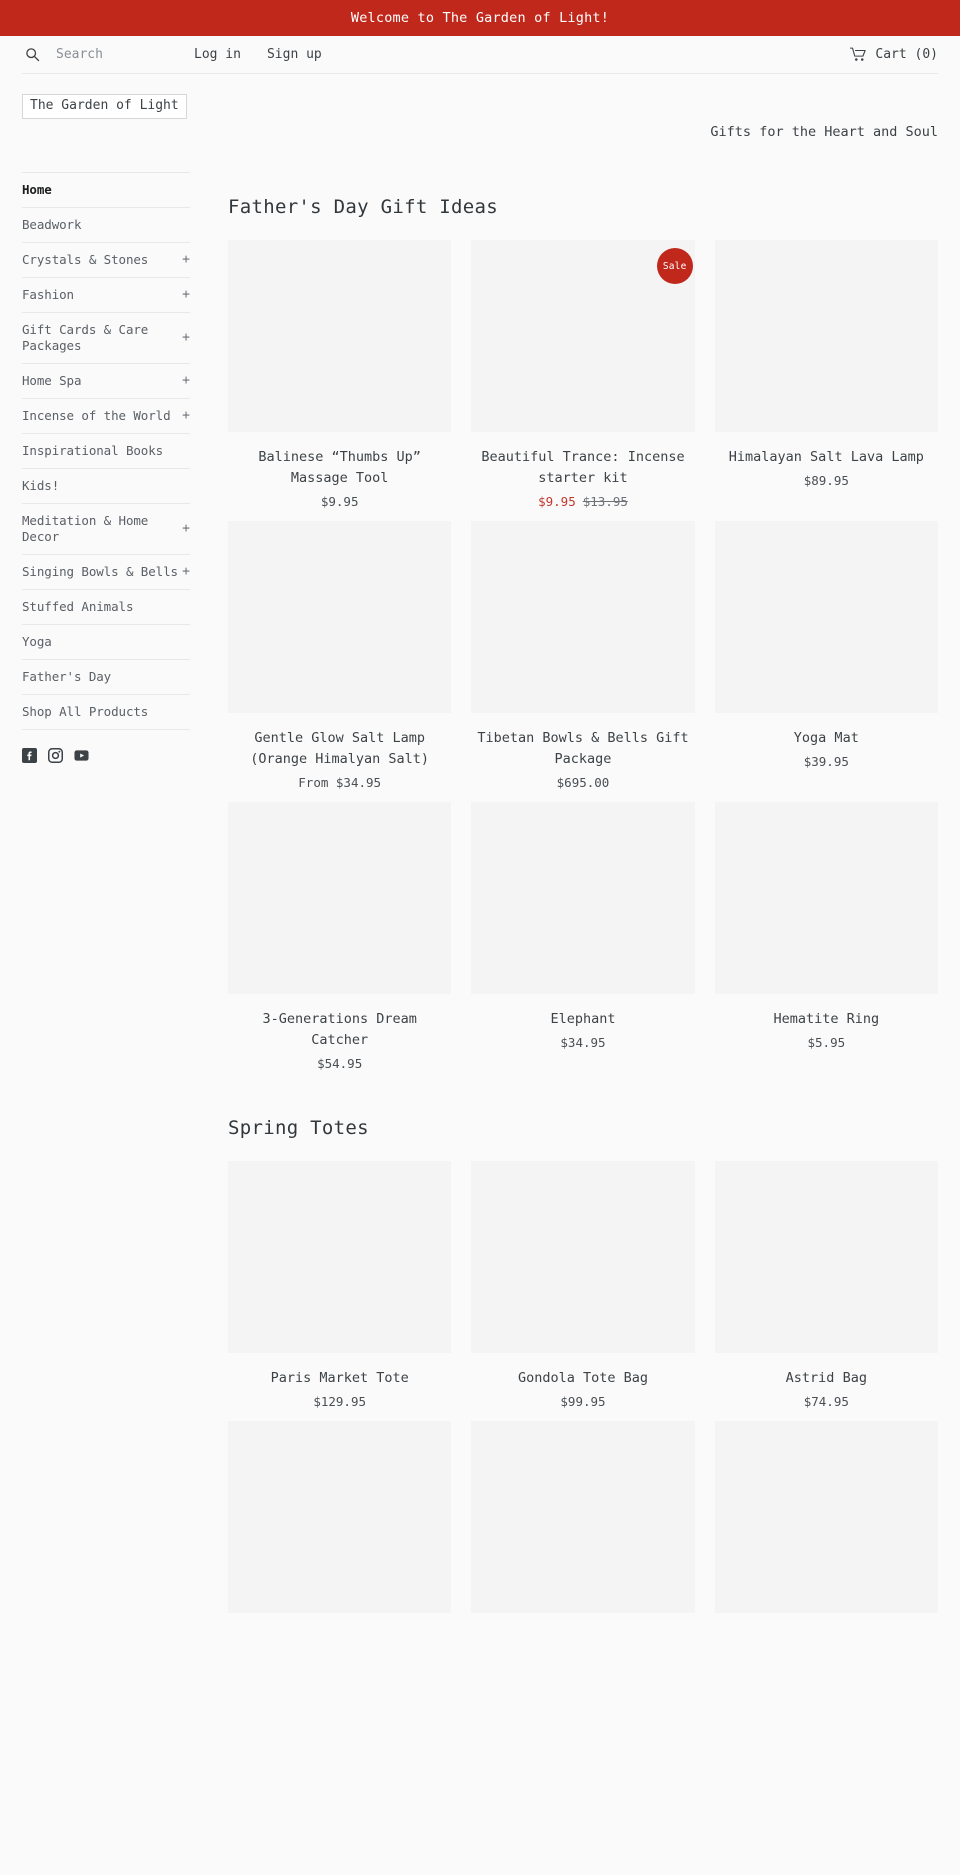 This screenshot has height=1875, width=960. Describe the element at coordinates (582, 1378) in the screenshot. I see `product-title: Gondola Tote Bag` at that location.